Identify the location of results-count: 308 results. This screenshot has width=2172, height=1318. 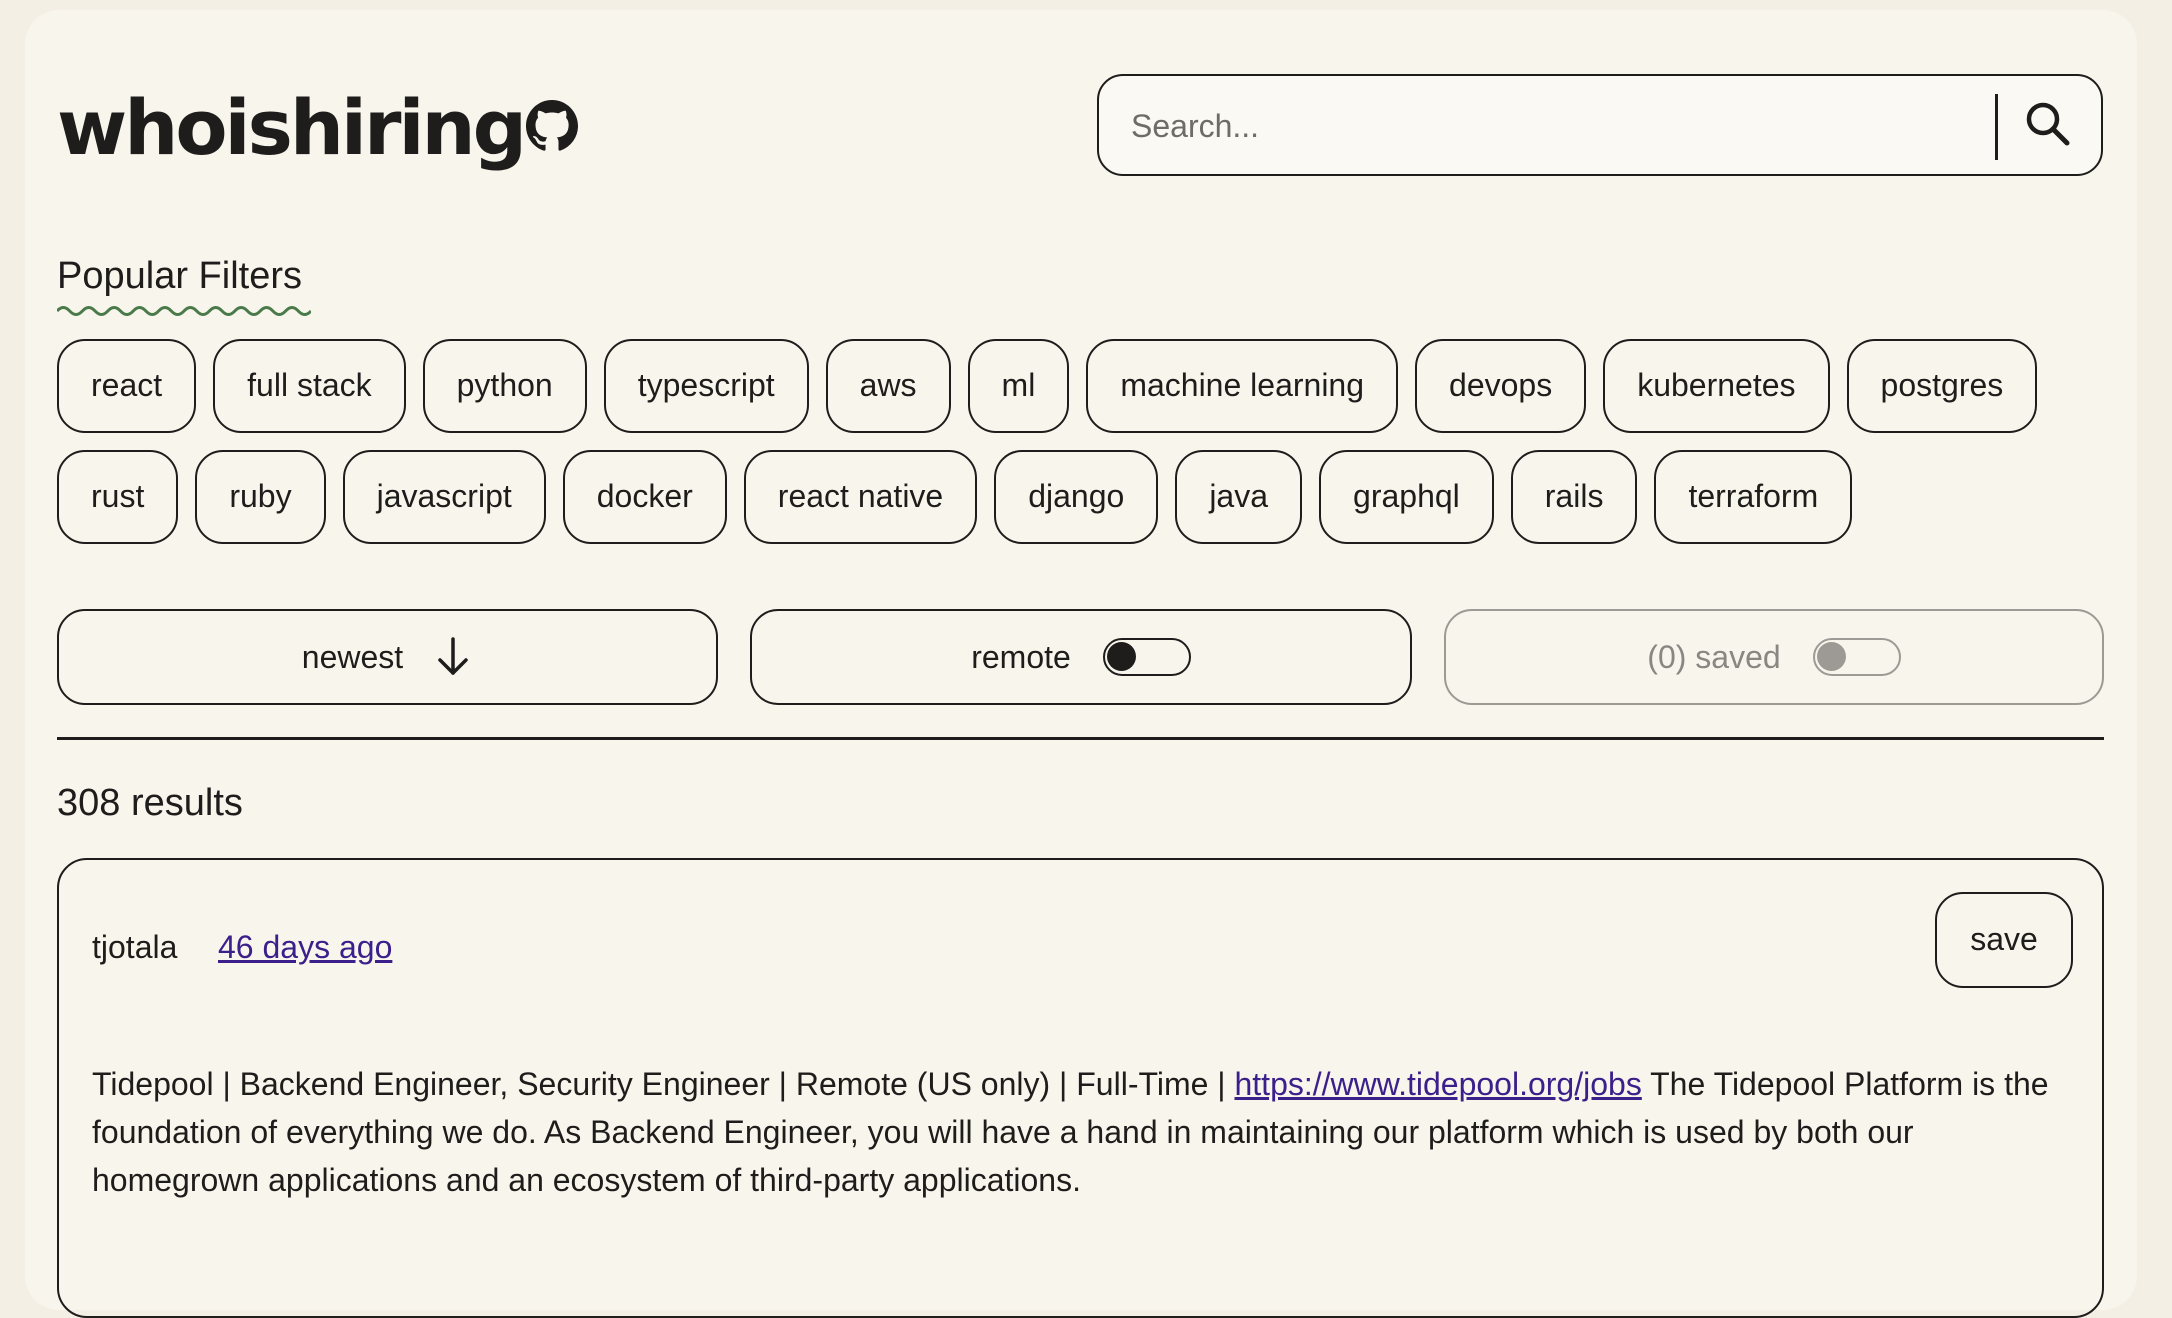
(150, 803).